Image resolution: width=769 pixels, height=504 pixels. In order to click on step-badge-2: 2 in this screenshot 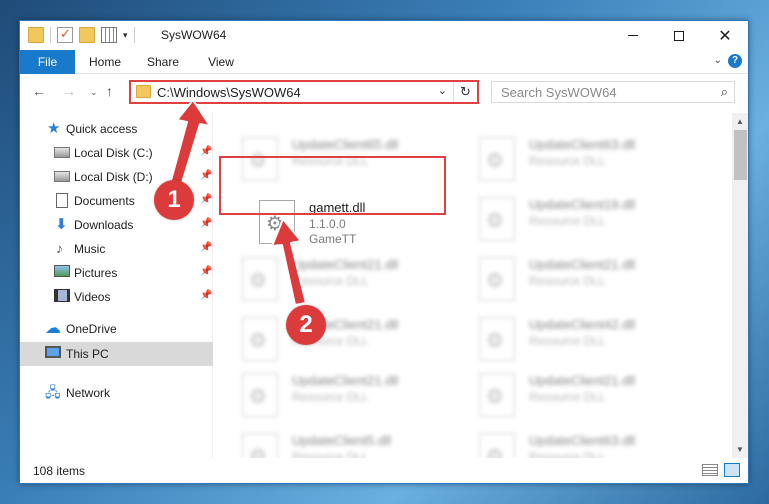, I will do `click(306, 325)`.